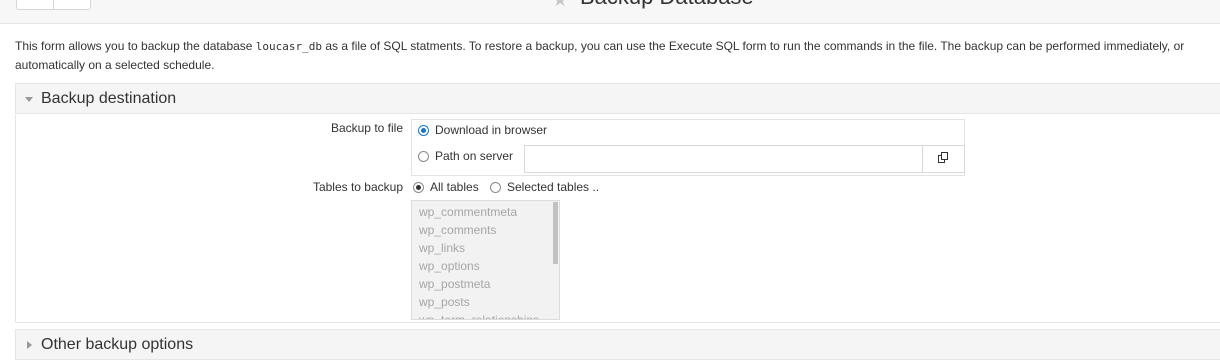 The height and width of the screenshot is (361, 1220). What do you see at coordinates (479, 316) in the screenshot?
I see `list-item: wp_term_relationships` at bounding box center [479, 316].